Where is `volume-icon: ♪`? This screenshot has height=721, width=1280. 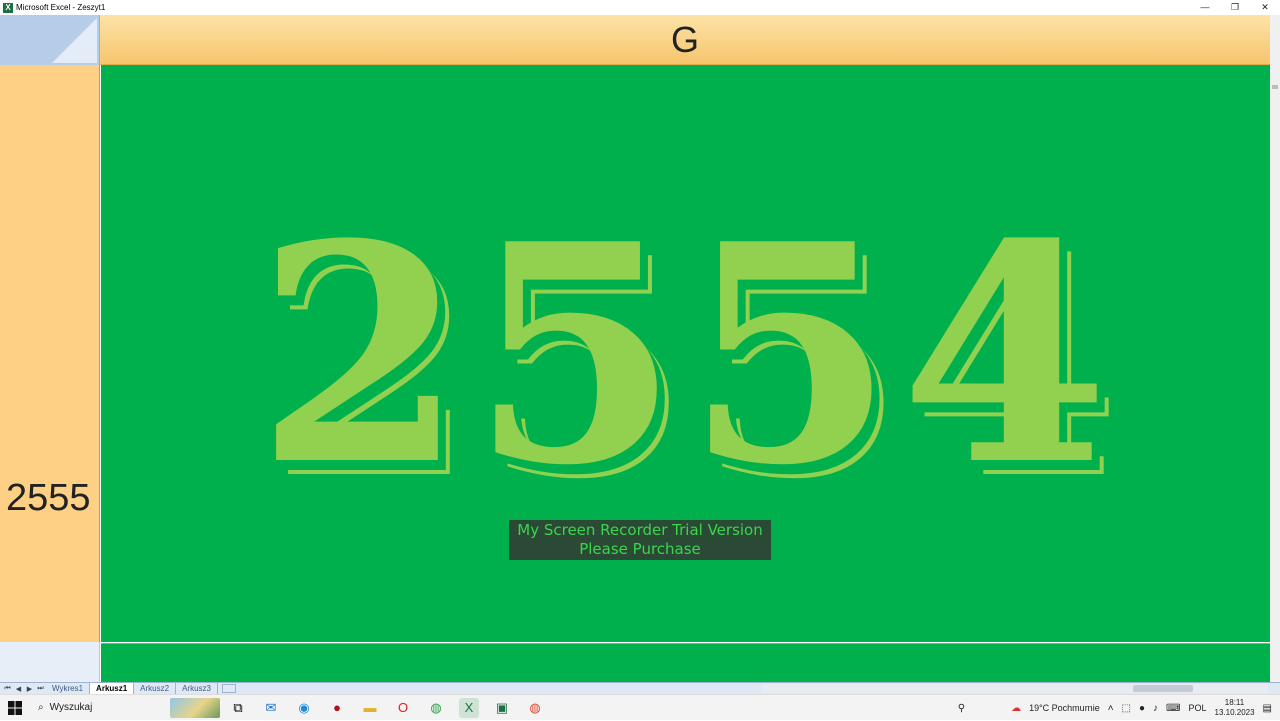 volume-icon: ♪ is located at coordinates (1155, 708).